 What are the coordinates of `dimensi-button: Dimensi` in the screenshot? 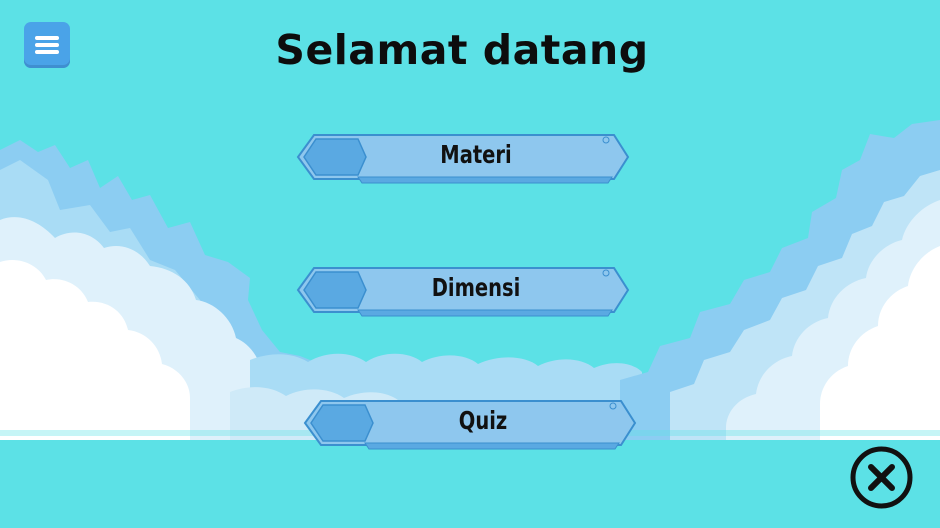 It's located at (464, 293).